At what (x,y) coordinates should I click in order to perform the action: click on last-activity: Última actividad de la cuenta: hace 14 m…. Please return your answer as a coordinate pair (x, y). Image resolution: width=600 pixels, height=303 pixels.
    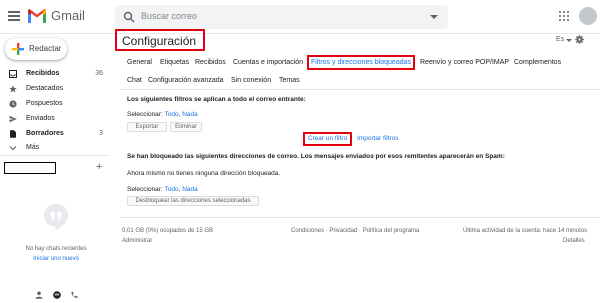
    Looking at the image, I should click on (525, 231).